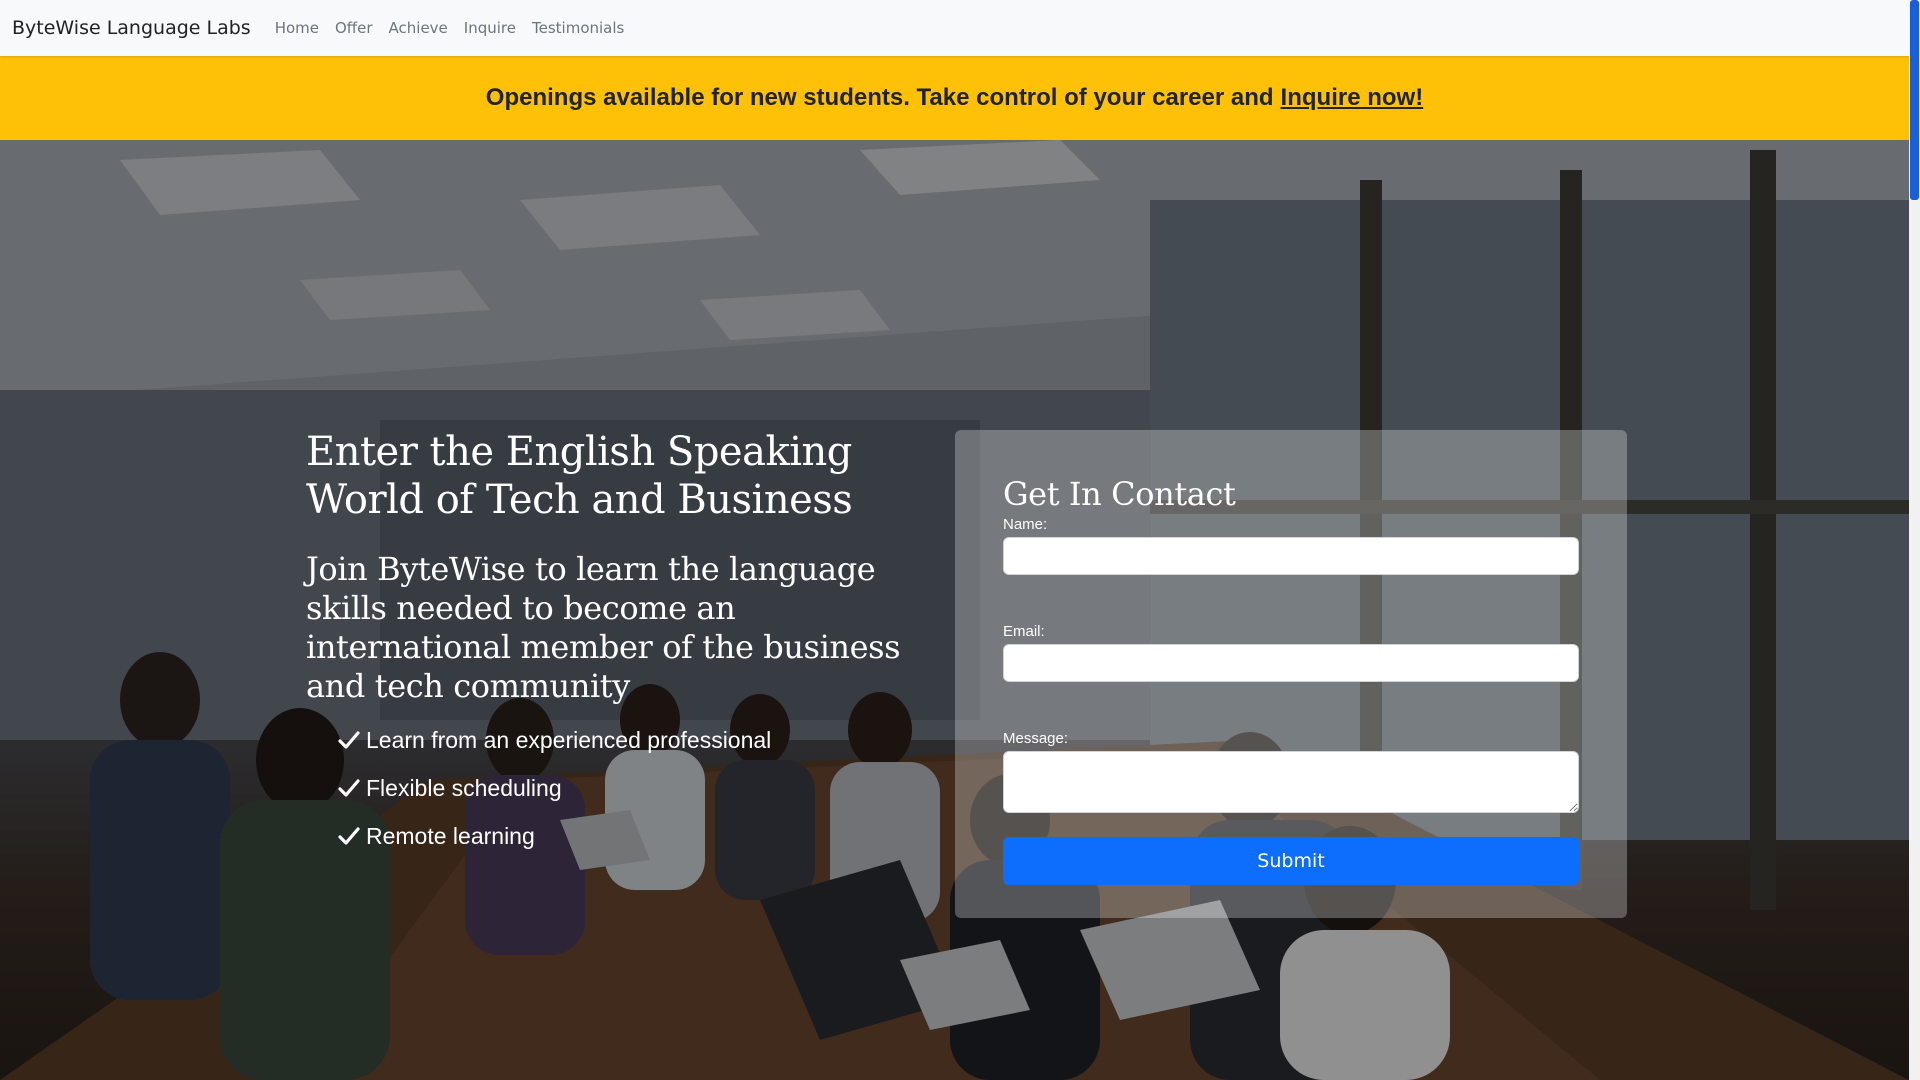  Describe the element at coordinates (569, 739) in the screenshot. I see `feature-text: Learn from an experienced professional` at that location.